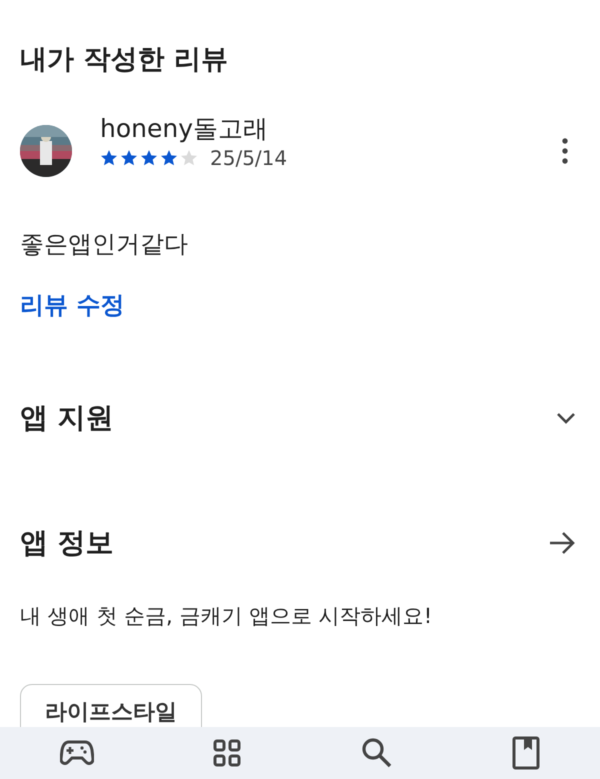 This screenshot has height=779, width=600. What do you see at coordinates (124, 60) in the screenshot?
I see `page-title: 내가 작성한 리뷰` at bounding box center [124, 60].